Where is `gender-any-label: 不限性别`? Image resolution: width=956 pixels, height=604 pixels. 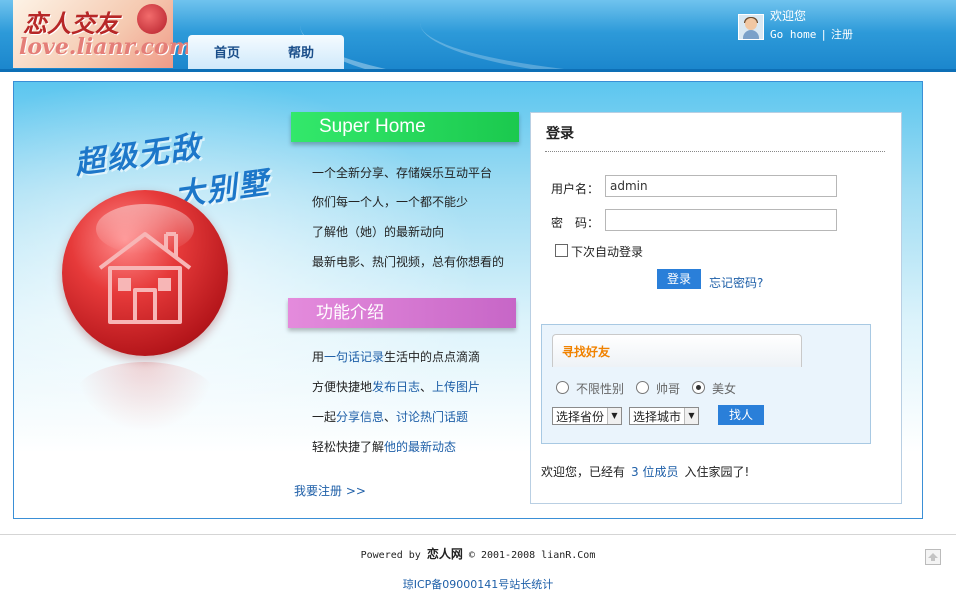
gender-any-label: 不限性别 is located at coordinates (600, 389).